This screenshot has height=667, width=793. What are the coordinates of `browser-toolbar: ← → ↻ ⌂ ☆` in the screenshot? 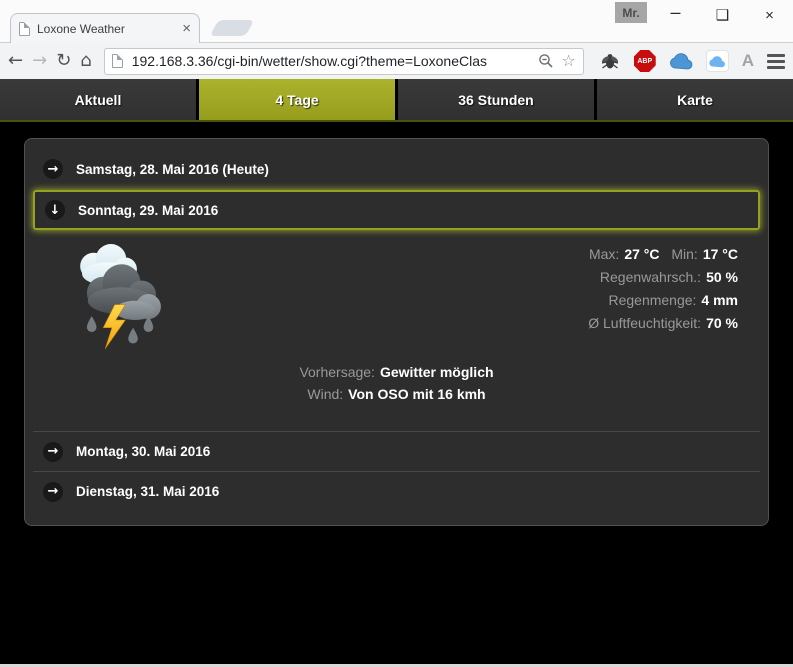 It's located at (396, 60).